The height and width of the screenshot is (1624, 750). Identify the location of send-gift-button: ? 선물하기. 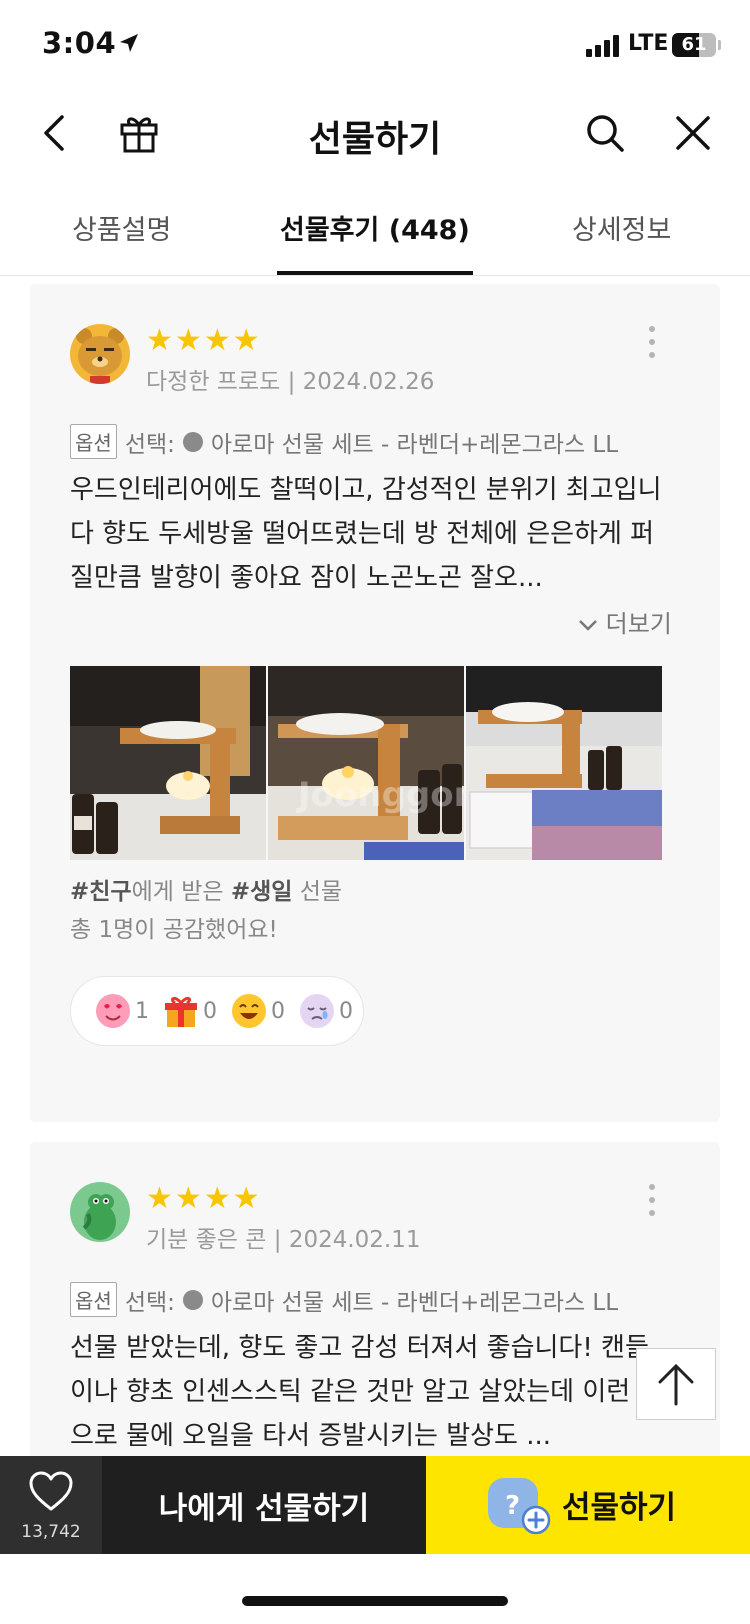
(588, 1505).